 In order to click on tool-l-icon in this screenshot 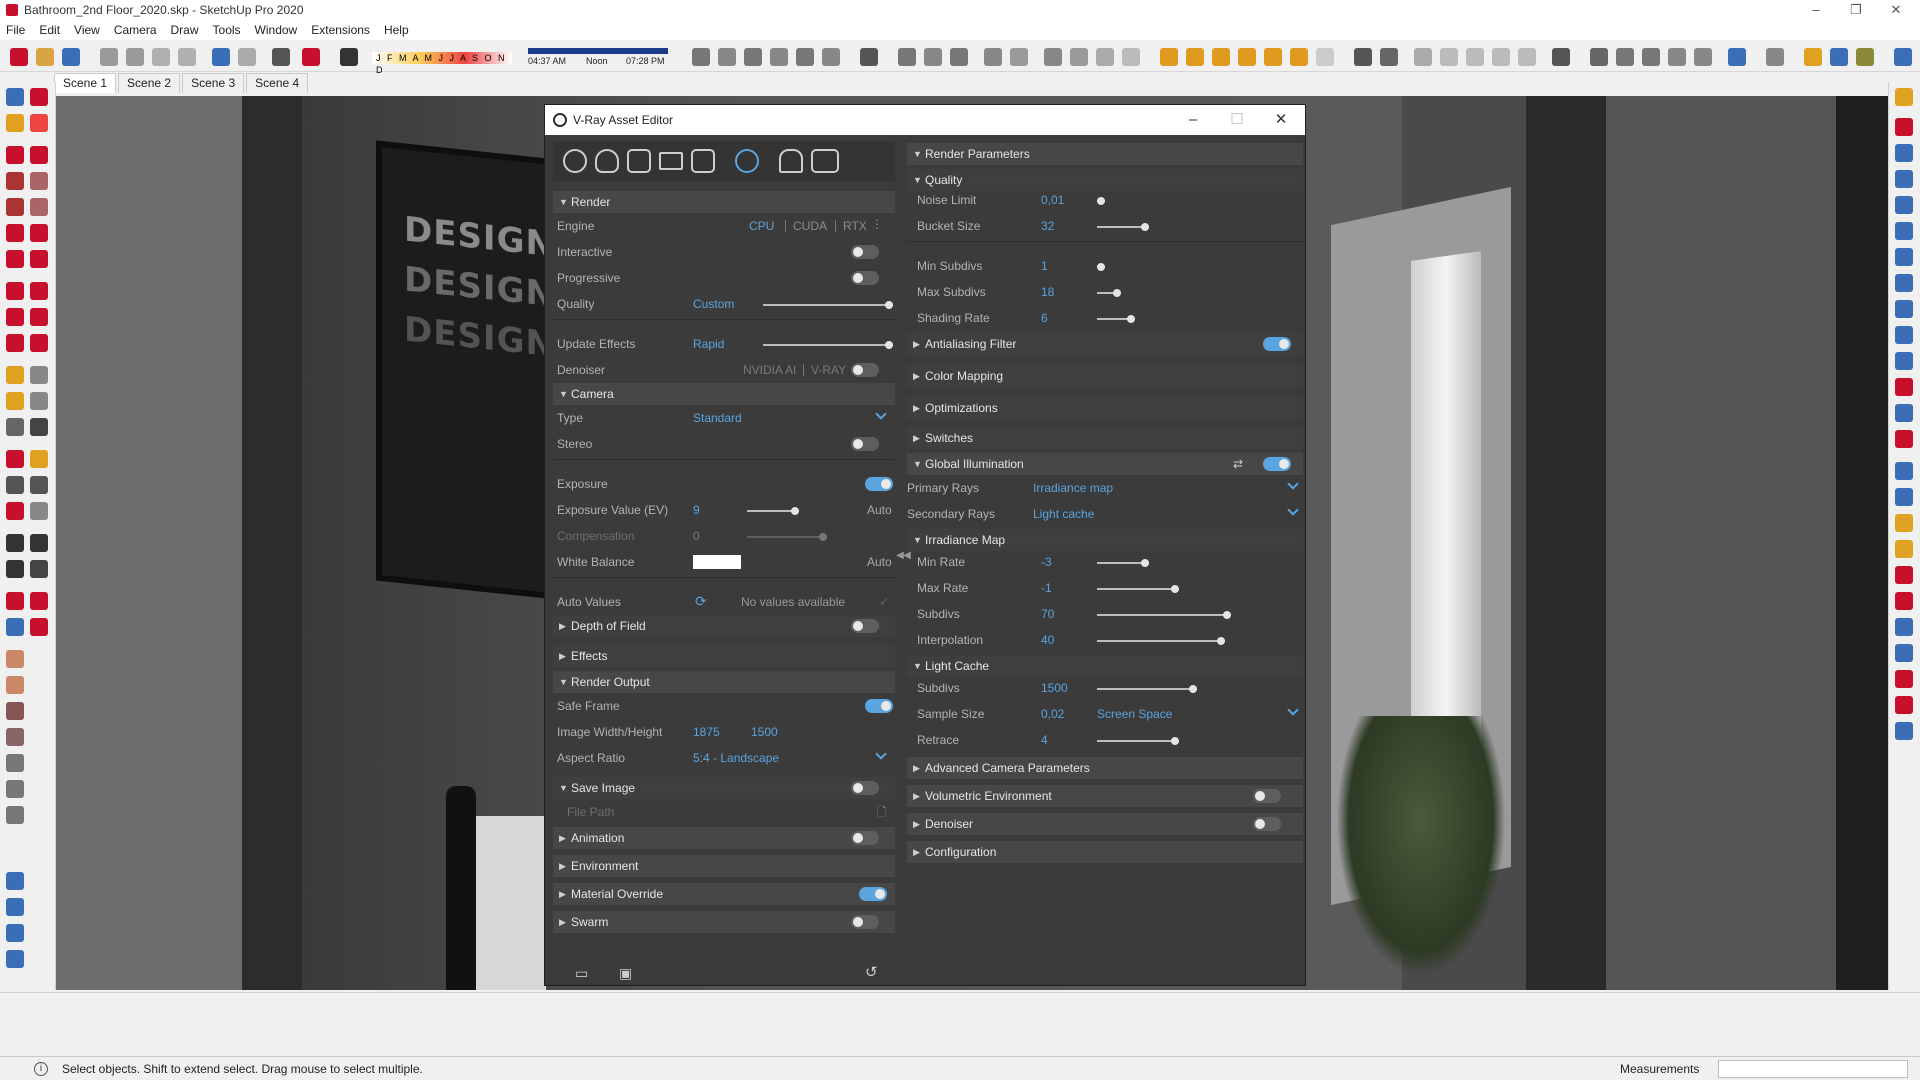, I will do `click(1904, 387)`.